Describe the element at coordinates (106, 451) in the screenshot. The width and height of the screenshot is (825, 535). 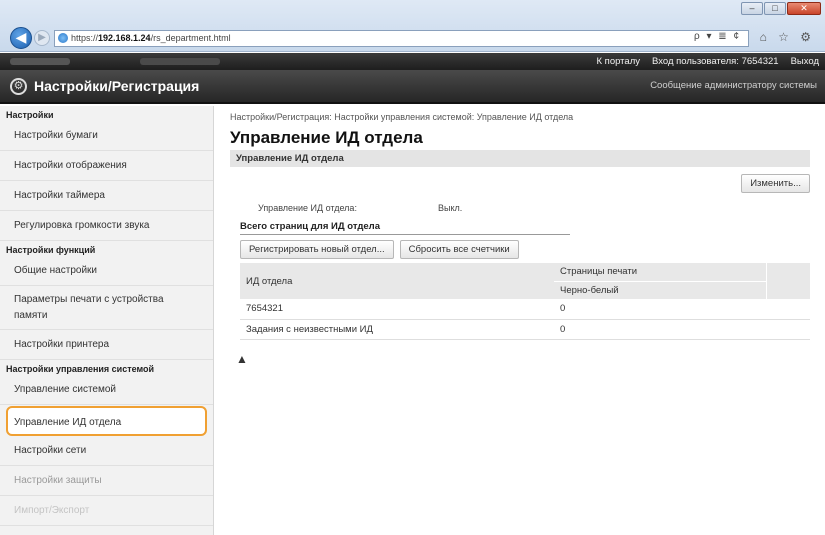
I see `sidebar-item-network: Настройки сети` at that location.